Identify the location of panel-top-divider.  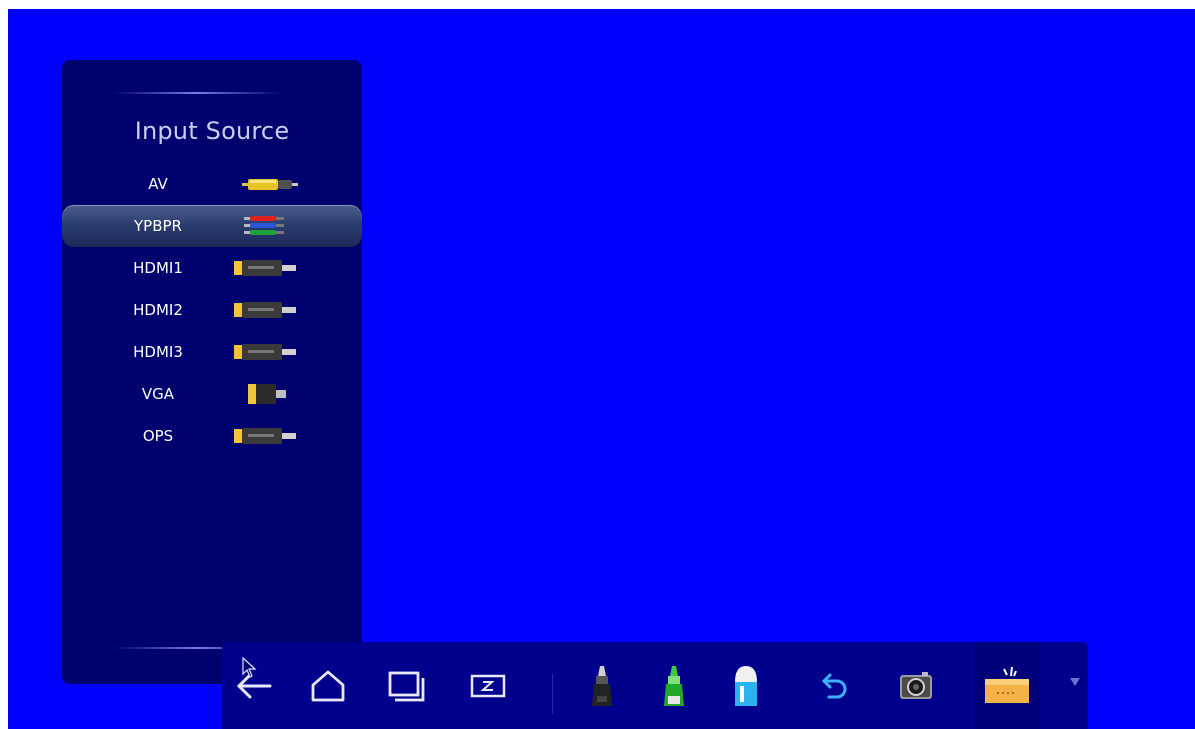
(197, 93).